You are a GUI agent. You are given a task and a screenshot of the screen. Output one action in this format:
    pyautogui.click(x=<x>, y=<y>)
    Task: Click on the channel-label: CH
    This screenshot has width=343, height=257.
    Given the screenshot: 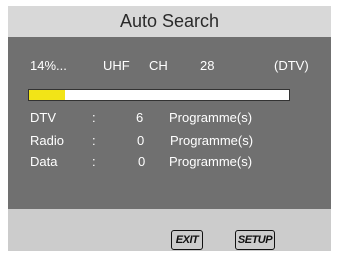 What is the action you would take?
    pyautogui.click(x=158, y=65)
    